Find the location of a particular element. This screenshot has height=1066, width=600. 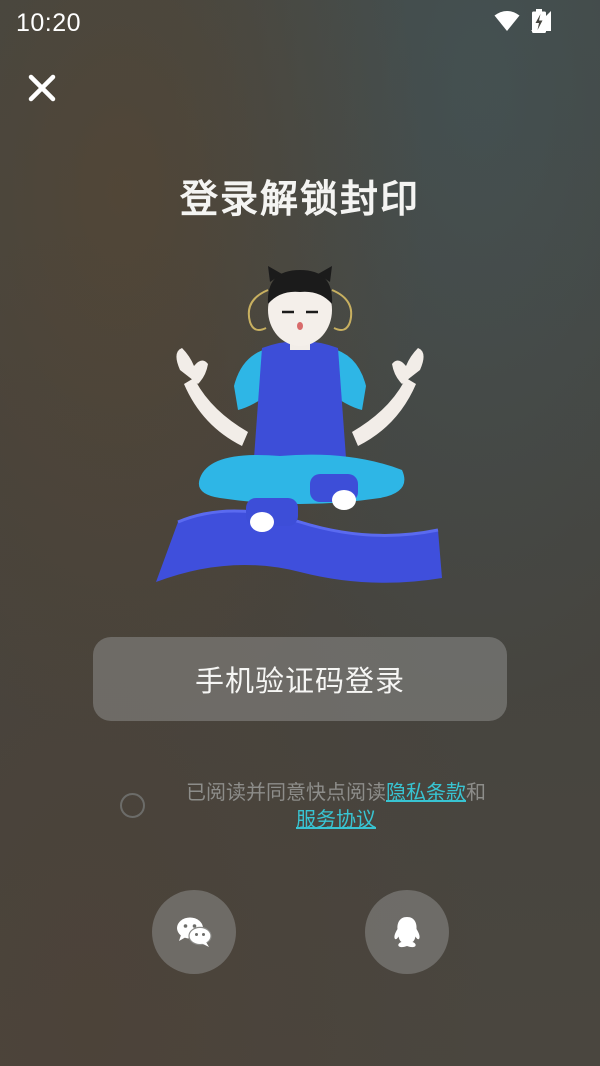

agreement-prefix: 已阅读并同意快点阅读 is located at coordinates (286, 792).